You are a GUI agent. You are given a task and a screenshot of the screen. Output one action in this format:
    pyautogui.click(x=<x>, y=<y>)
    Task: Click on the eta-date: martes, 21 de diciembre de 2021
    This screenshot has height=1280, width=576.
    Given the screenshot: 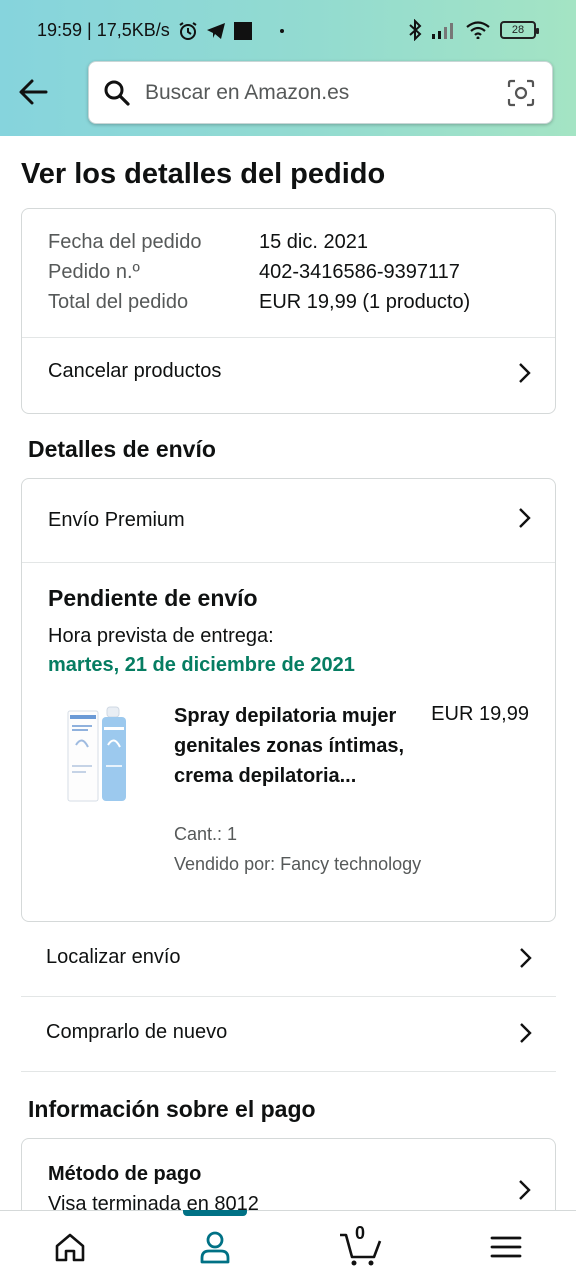 What is the action you would take?
    pyautogui.click(x=201, y=665)
    